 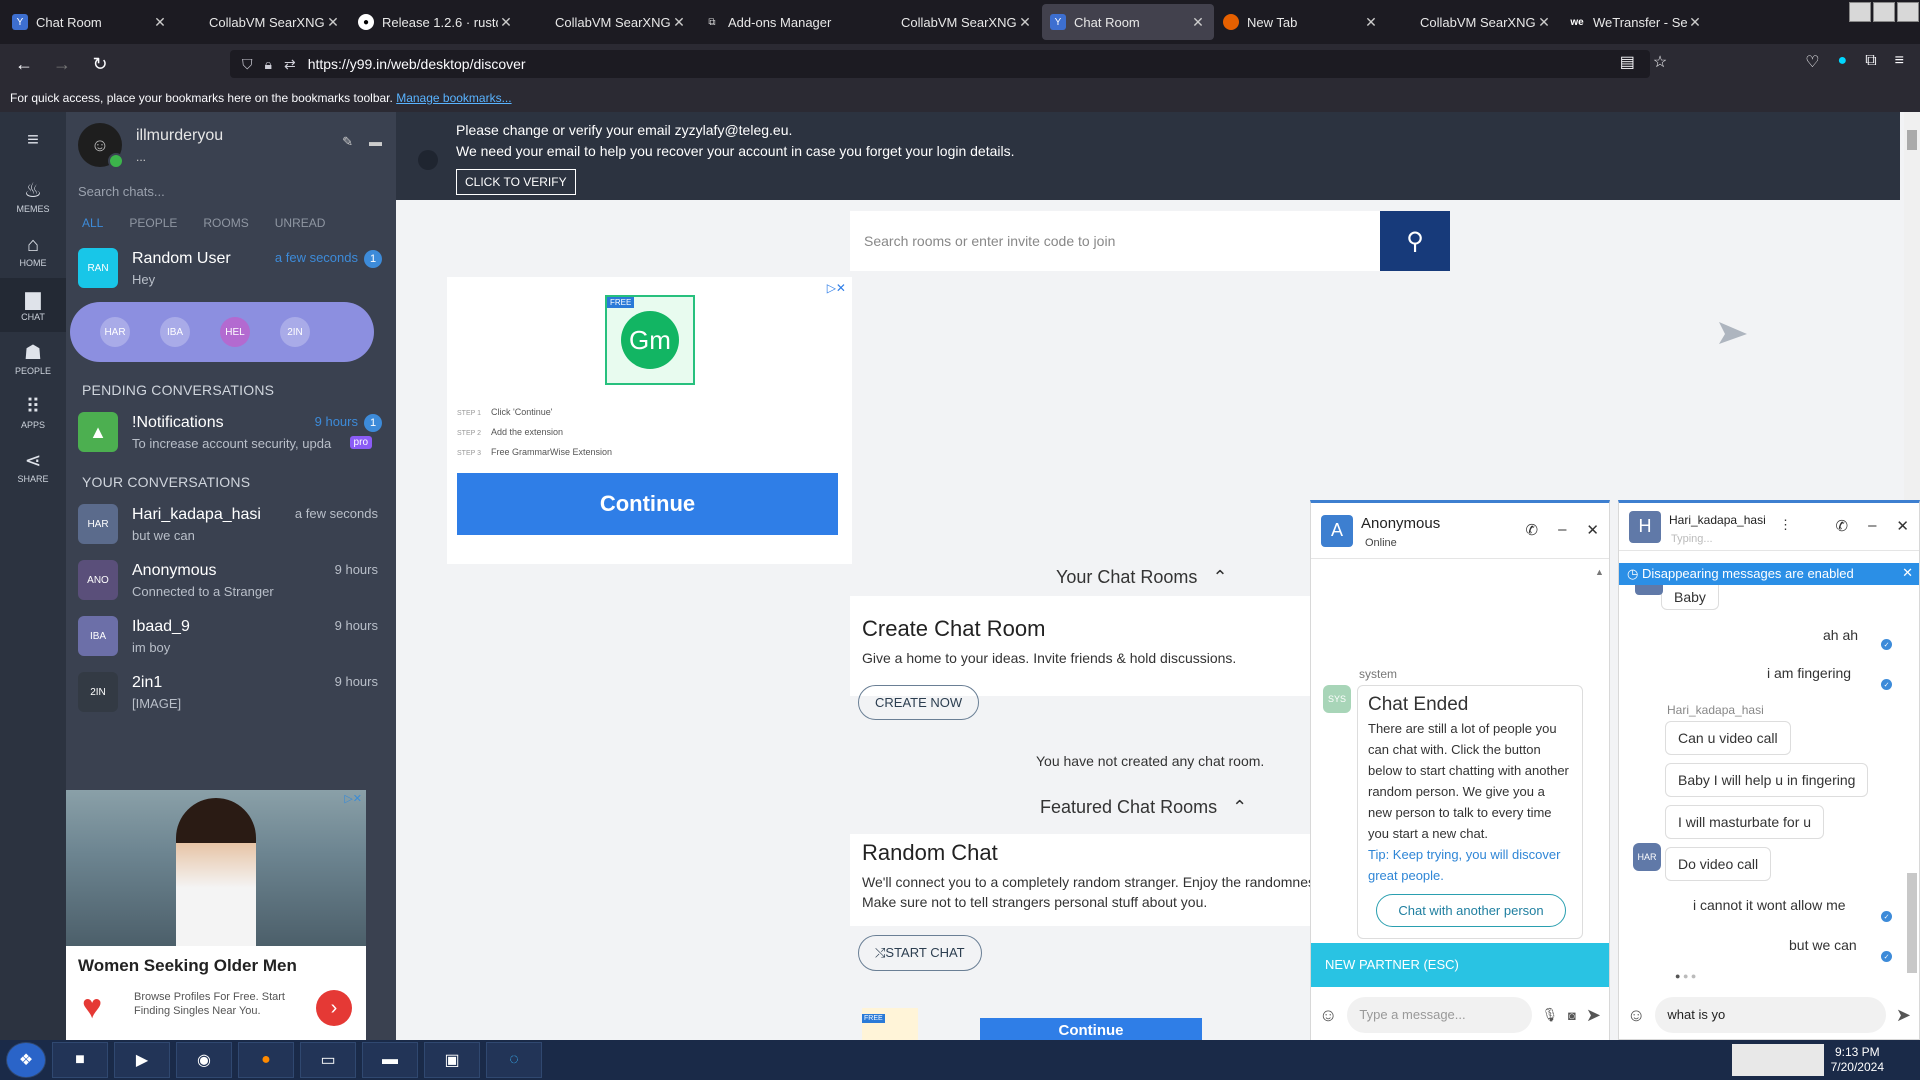 What do you see at coordinates (1301, 22) in the screenshot?
I see `browser-tab: New Tab ✕` at bounding box center [1301, 22].